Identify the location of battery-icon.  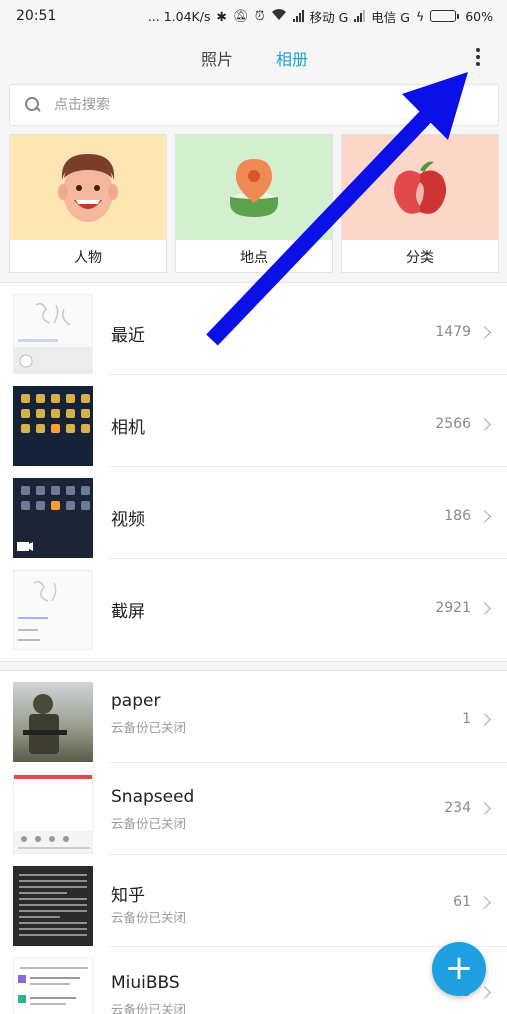
(445, 16).